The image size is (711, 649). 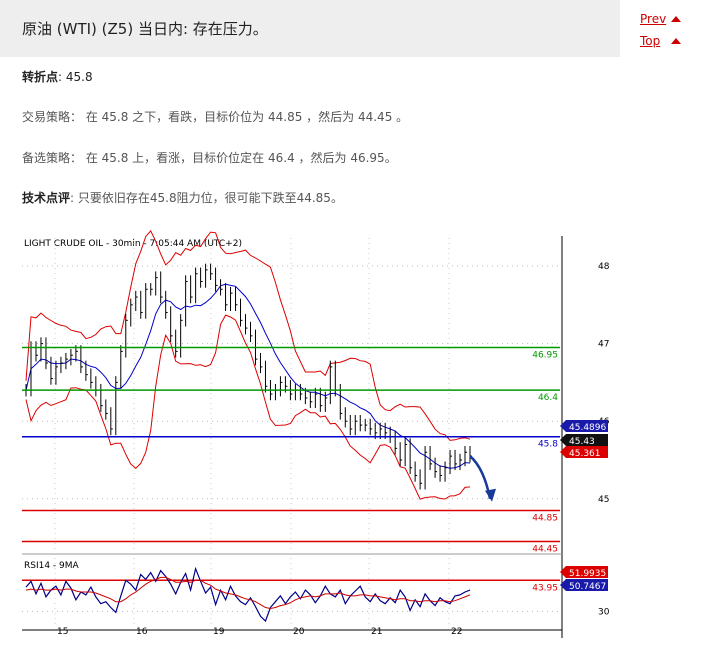 What do you see at coordinates (545, 355) in the screenshot?
I see `level-label: 46.95` at bounding box center [545, 355].